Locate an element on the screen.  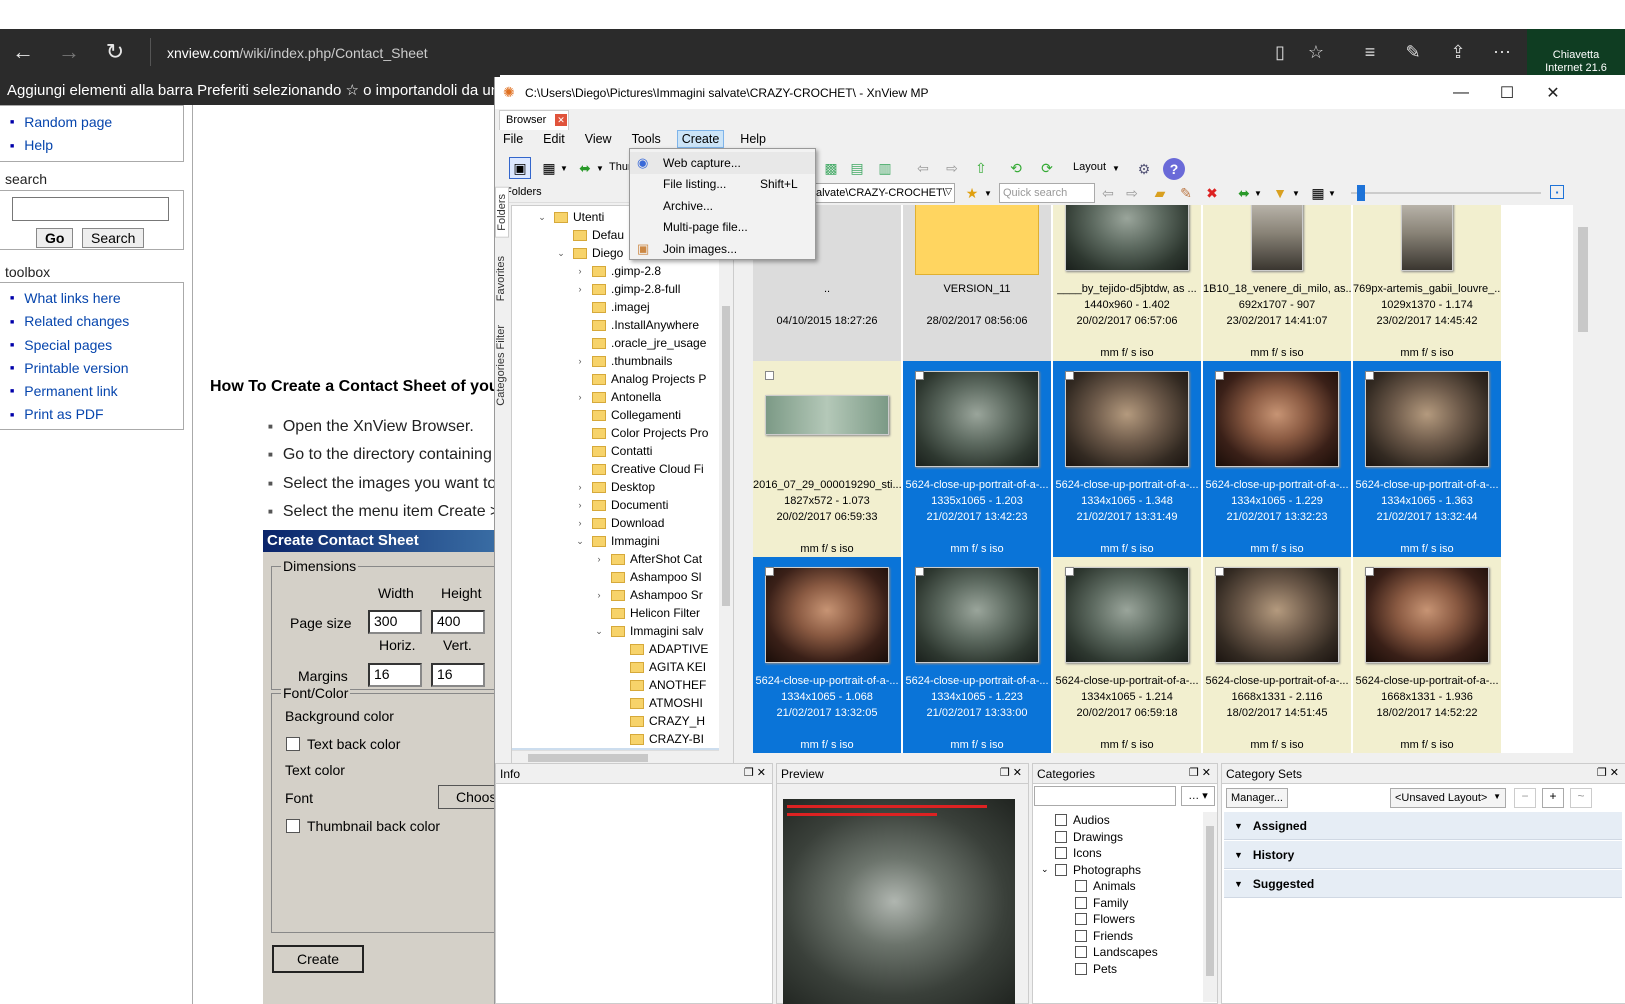
nav-link-help: Help is located at coordinates (96, 145).